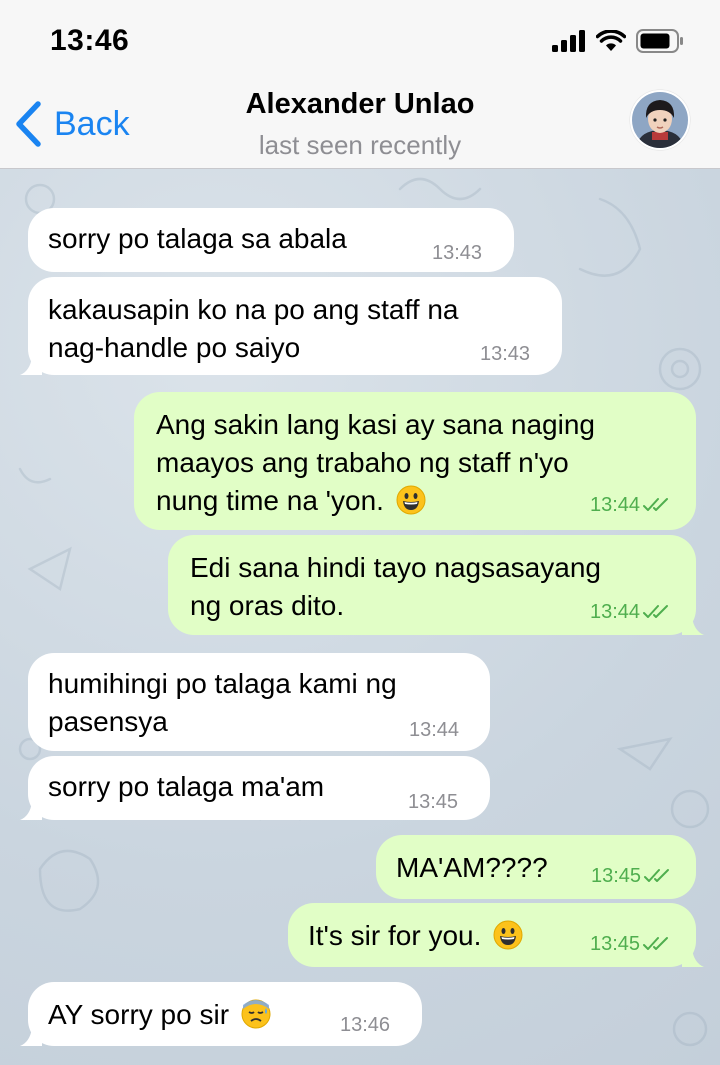 This screenshot has height=1065, width=720. I want to click on wifi-icon, so click(611, 40).